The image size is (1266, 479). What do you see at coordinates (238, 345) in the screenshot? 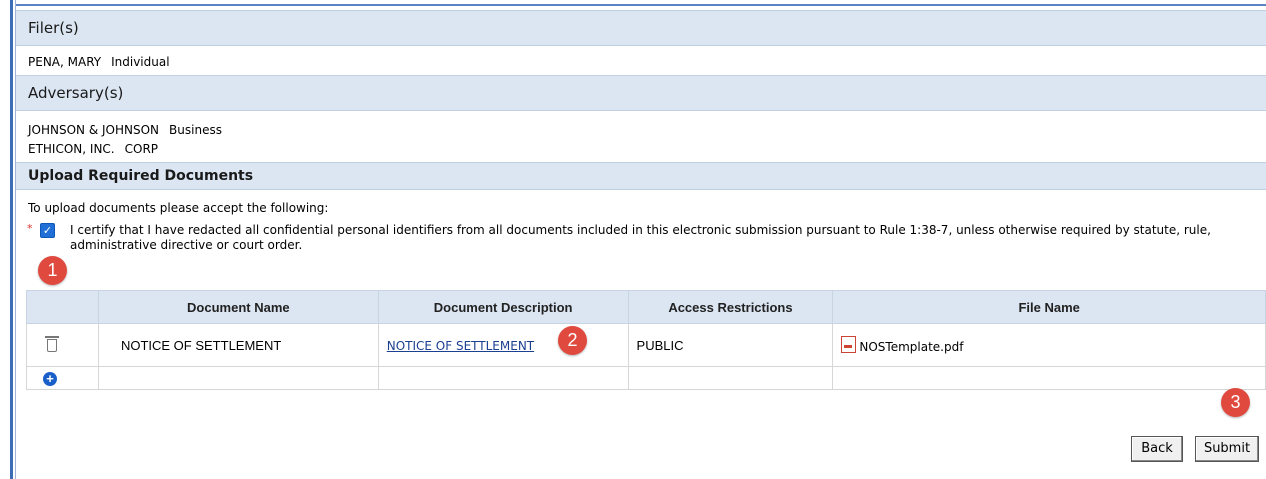
I see `cell-document-name: NOTICE OF SETTLEMENT` at bounding box center [238, 345].